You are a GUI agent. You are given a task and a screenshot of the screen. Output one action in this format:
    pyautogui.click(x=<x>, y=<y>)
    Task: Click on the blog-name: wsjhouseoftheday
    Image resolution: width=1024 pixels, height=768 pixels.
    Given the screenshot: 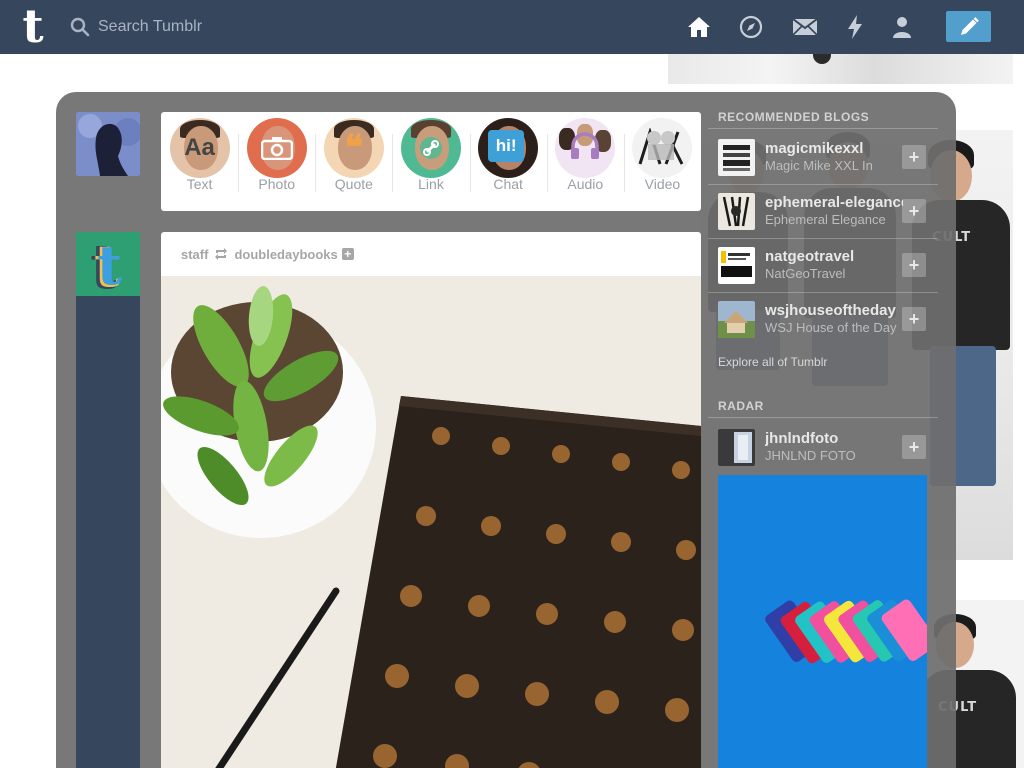 What is the action you would take?
    pyautogui.click(x=834, y=310)
    